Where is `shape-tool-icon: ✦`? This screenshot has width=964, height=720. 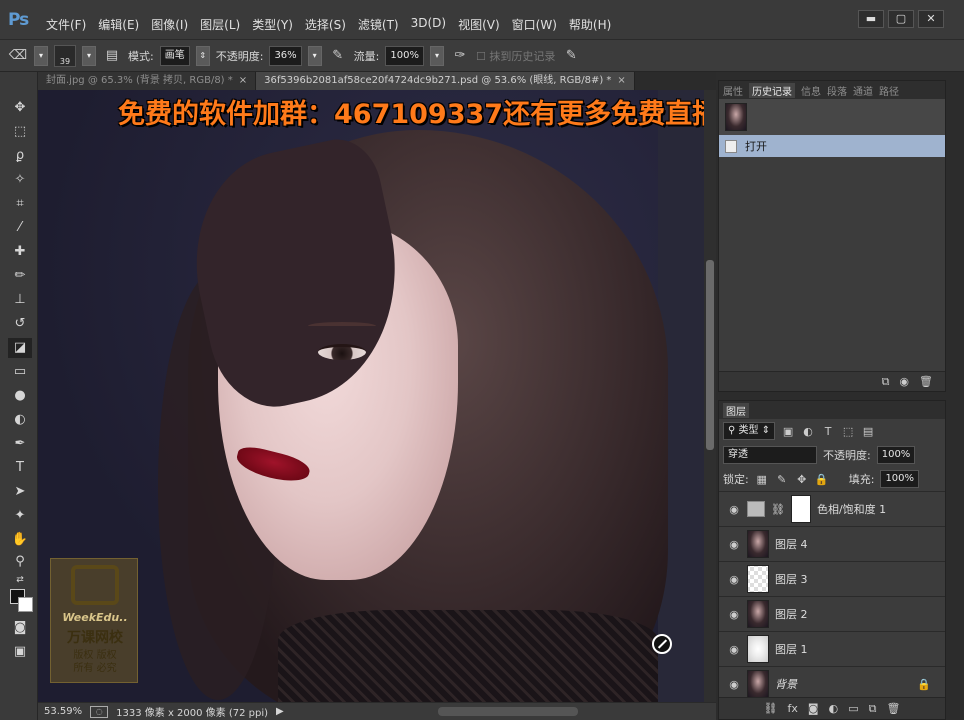 shape-tool-icon: ✦ is located at coordinates (20, 516).